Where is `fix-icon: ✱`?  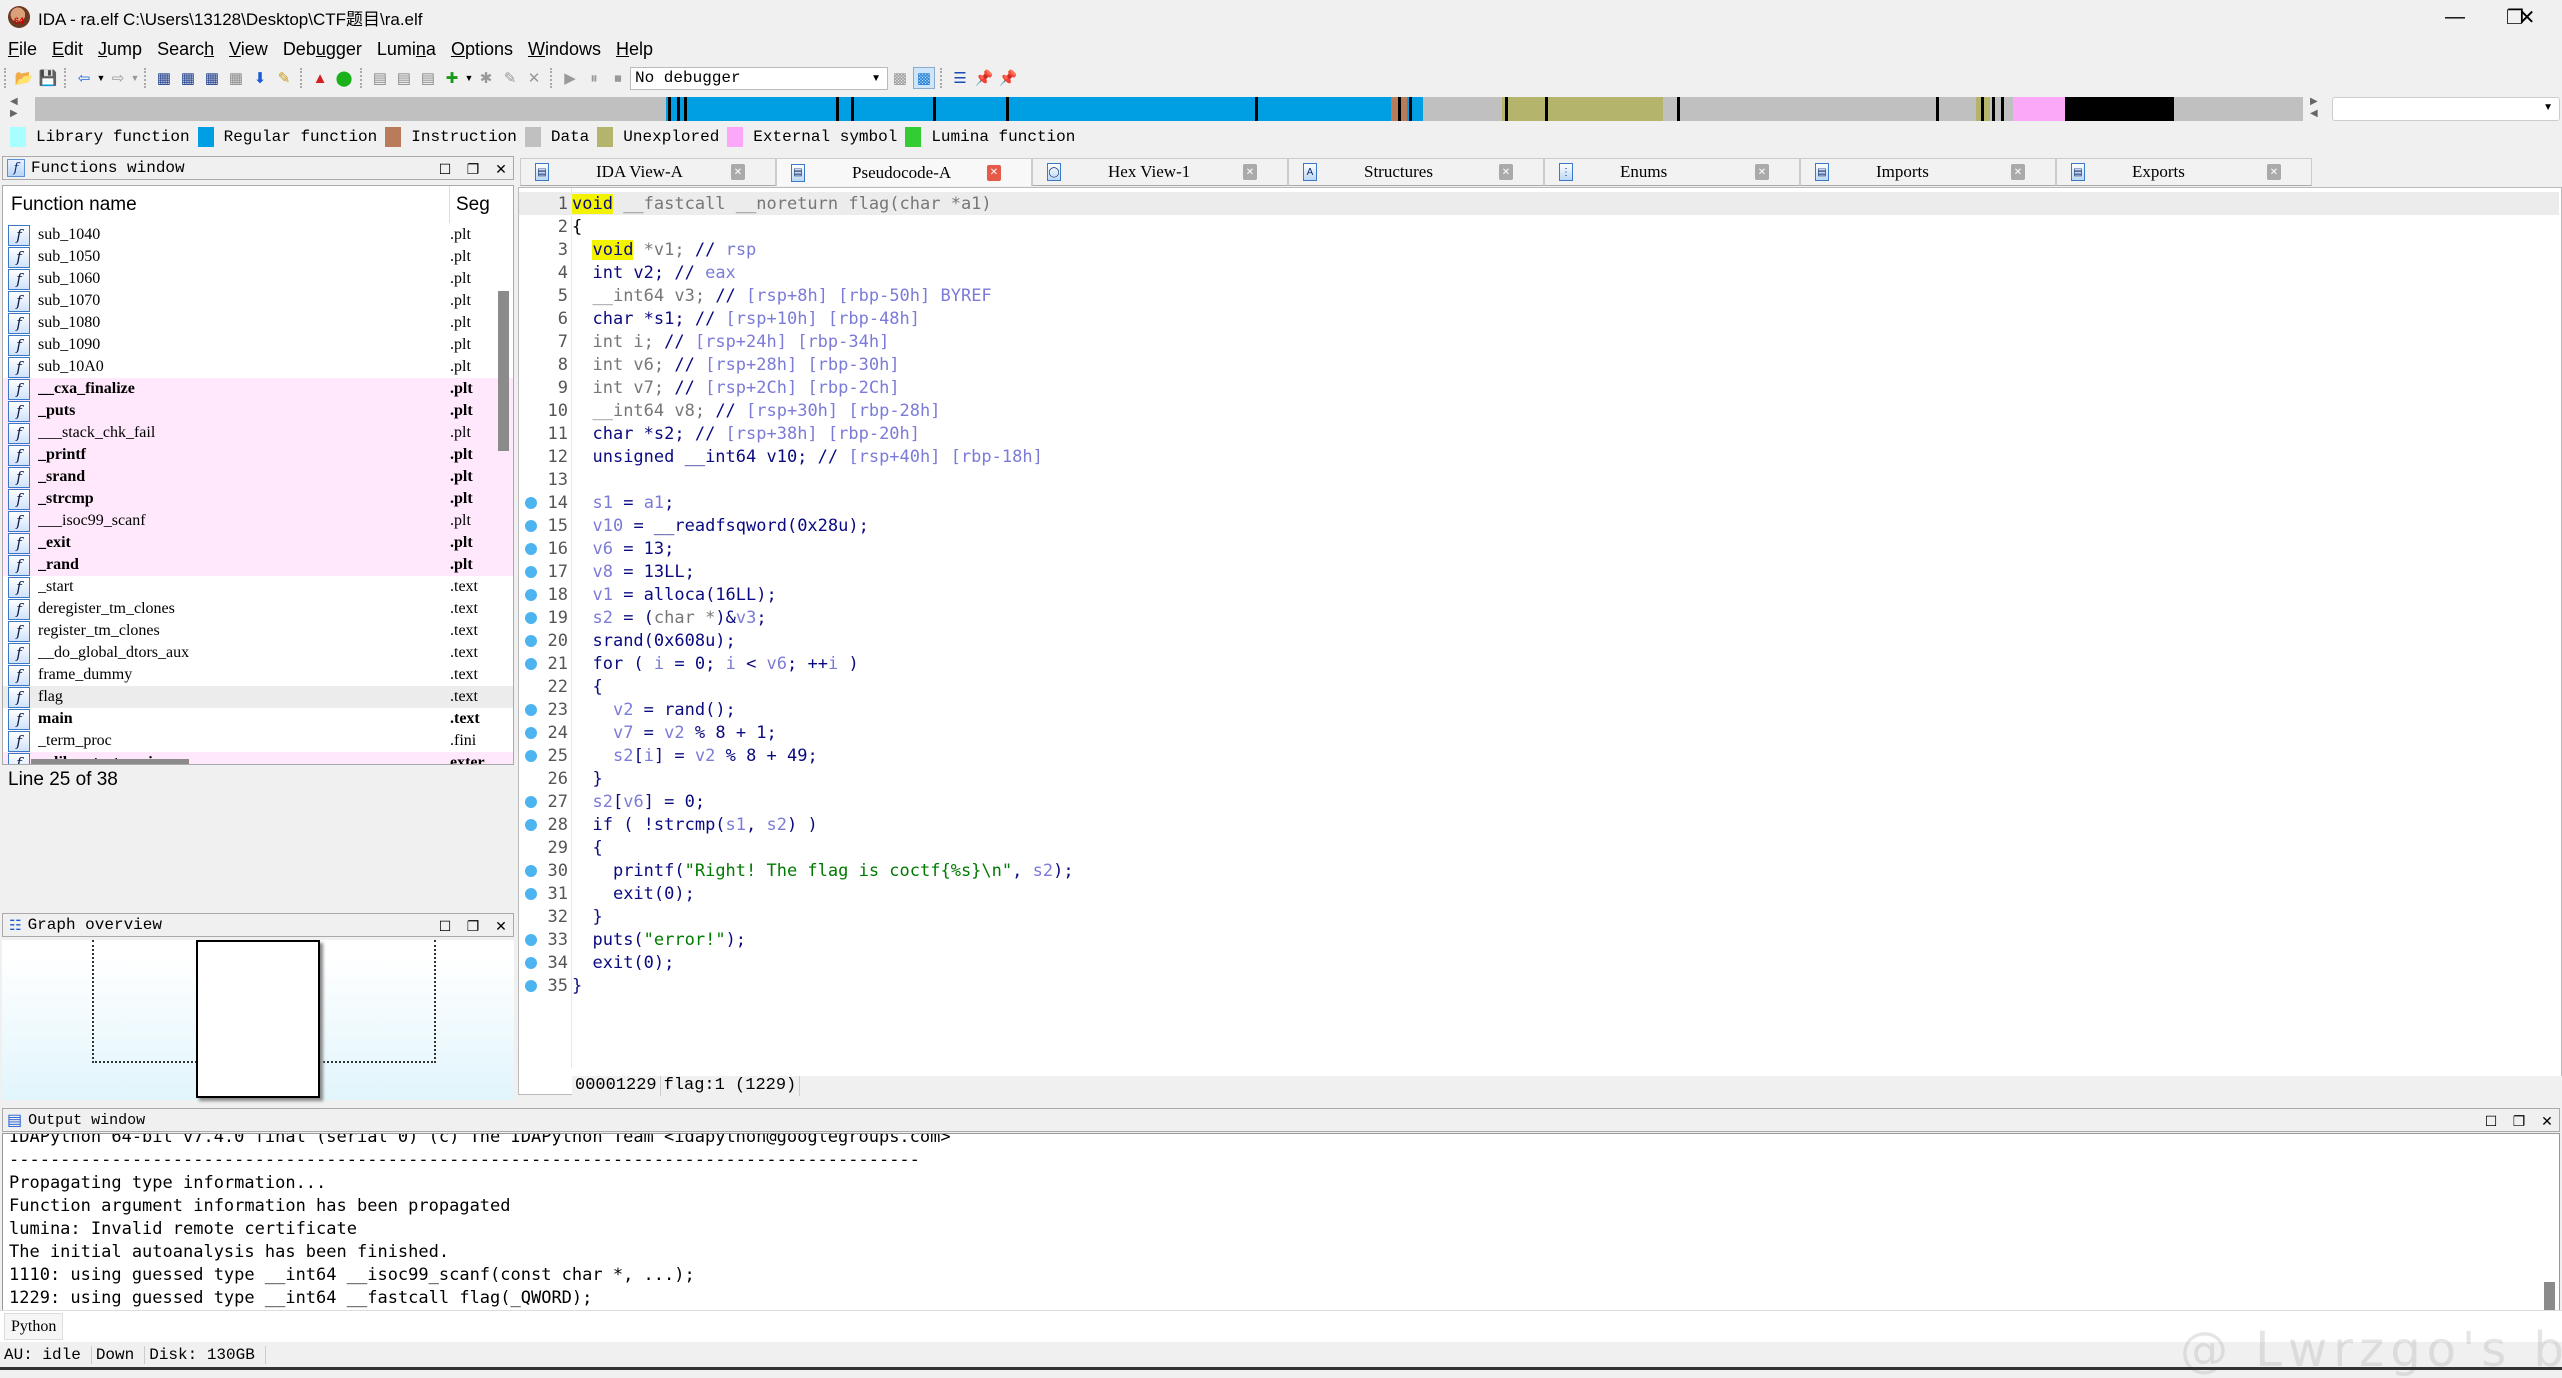
fix-icon: ✱ is located at coordinates (486, 78).